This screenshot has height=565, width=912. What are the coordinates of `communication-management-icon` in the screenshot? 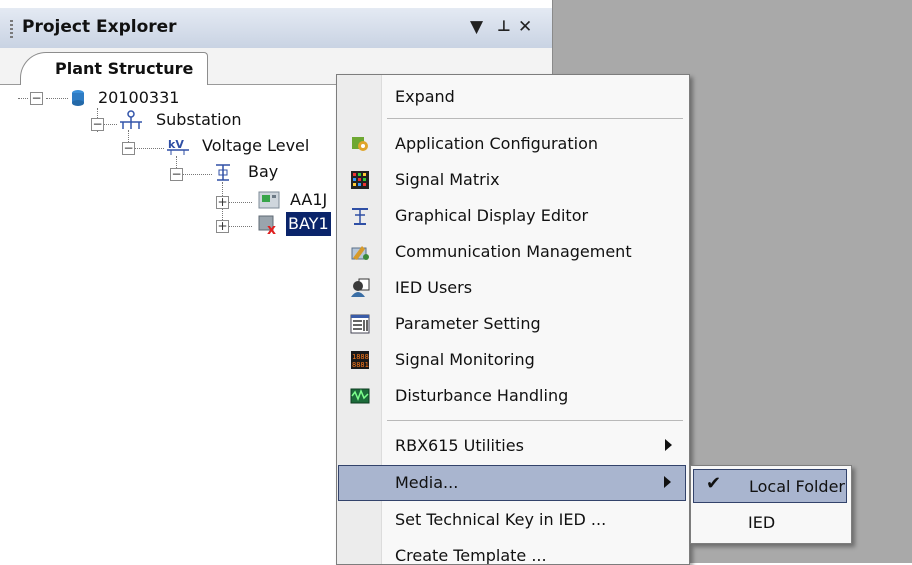 It's located at (360, 253).